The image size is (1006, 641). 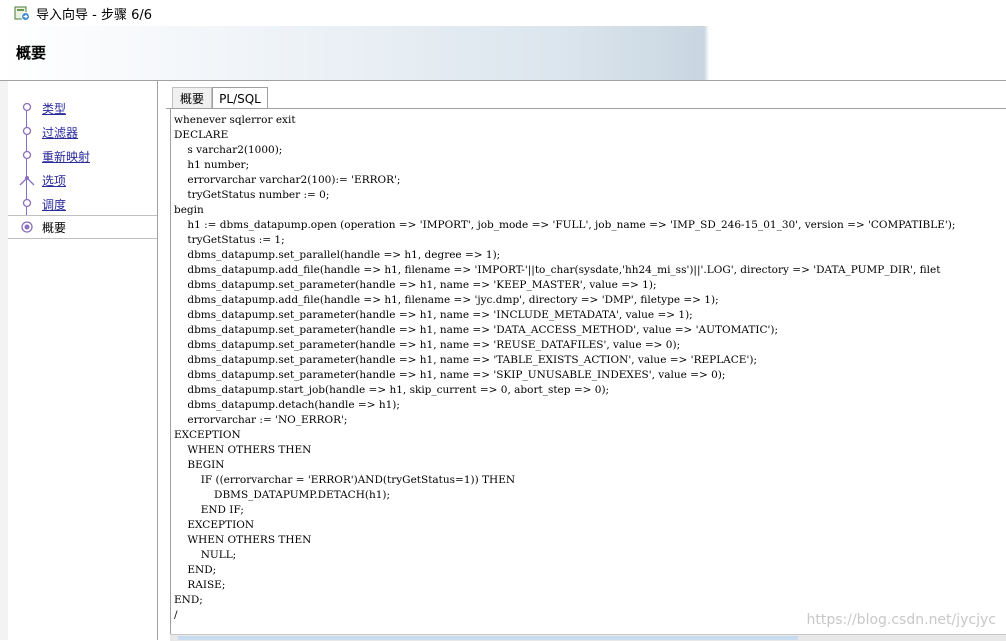 What do you see at coordinates (60, 132) in the screenshot?
I see `nav-step-label: 过滤器` at bounding box center [60, 132].